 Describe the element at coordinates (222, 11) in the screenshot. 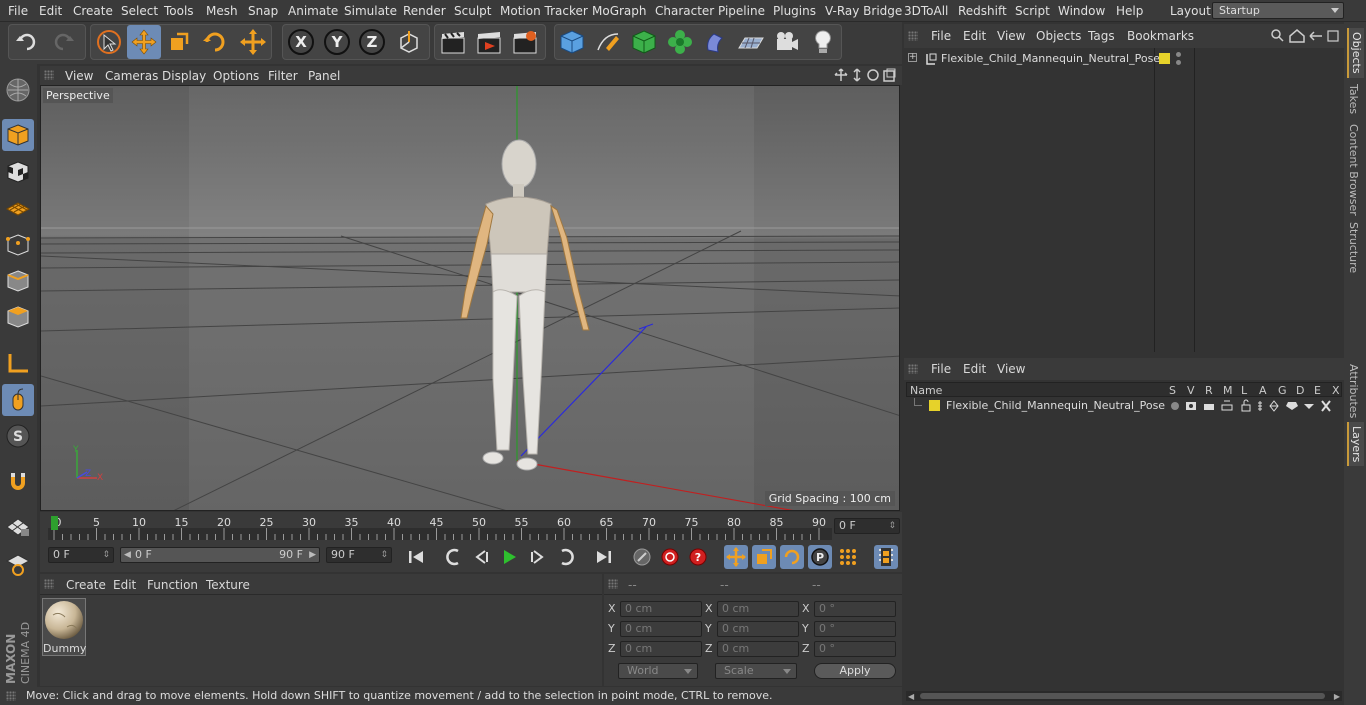

I see `menu-mesh: Mesh` at that location.